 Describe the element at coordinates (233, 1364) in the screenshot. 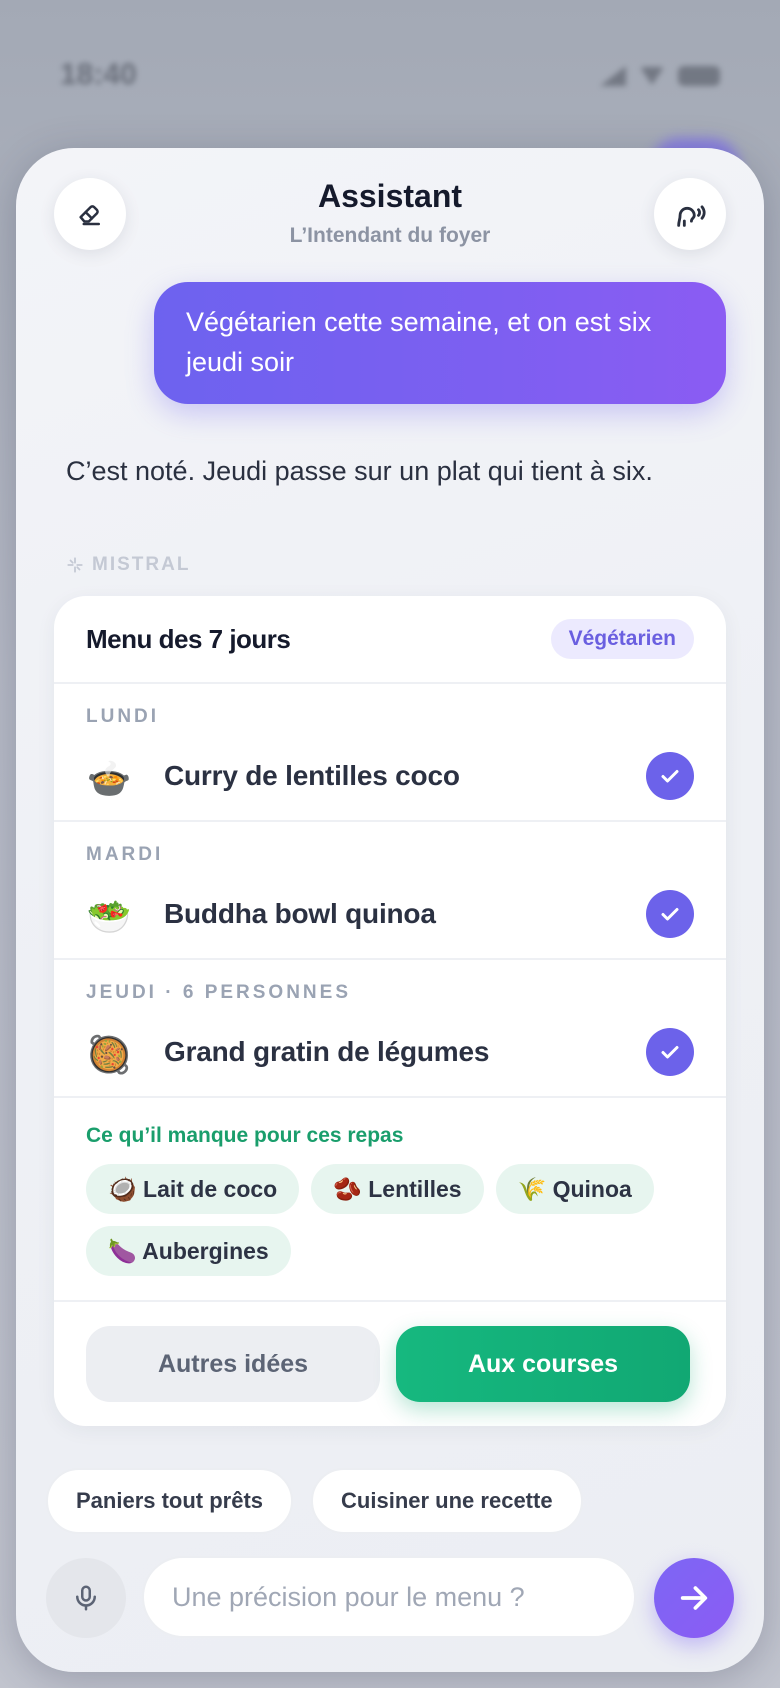

I see `other-ideas-button: Autres idées` at that location.